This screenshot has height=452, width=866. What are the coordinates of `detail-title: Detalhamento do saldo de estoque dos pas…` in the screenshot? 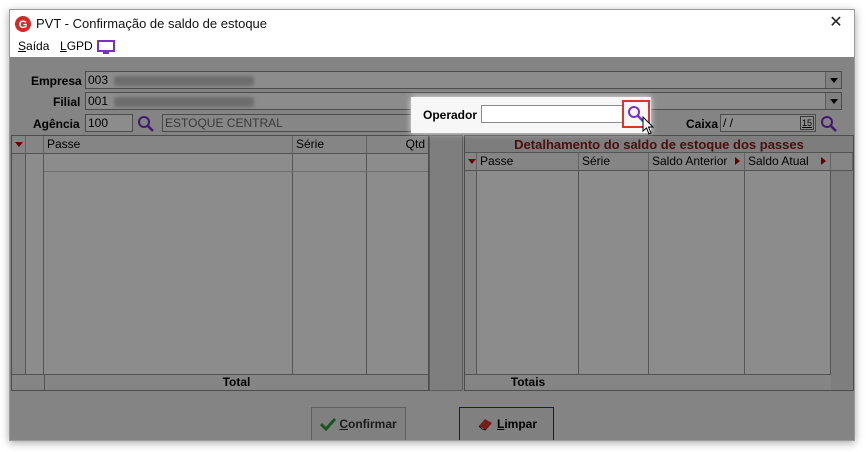 It's located at (659, 144).